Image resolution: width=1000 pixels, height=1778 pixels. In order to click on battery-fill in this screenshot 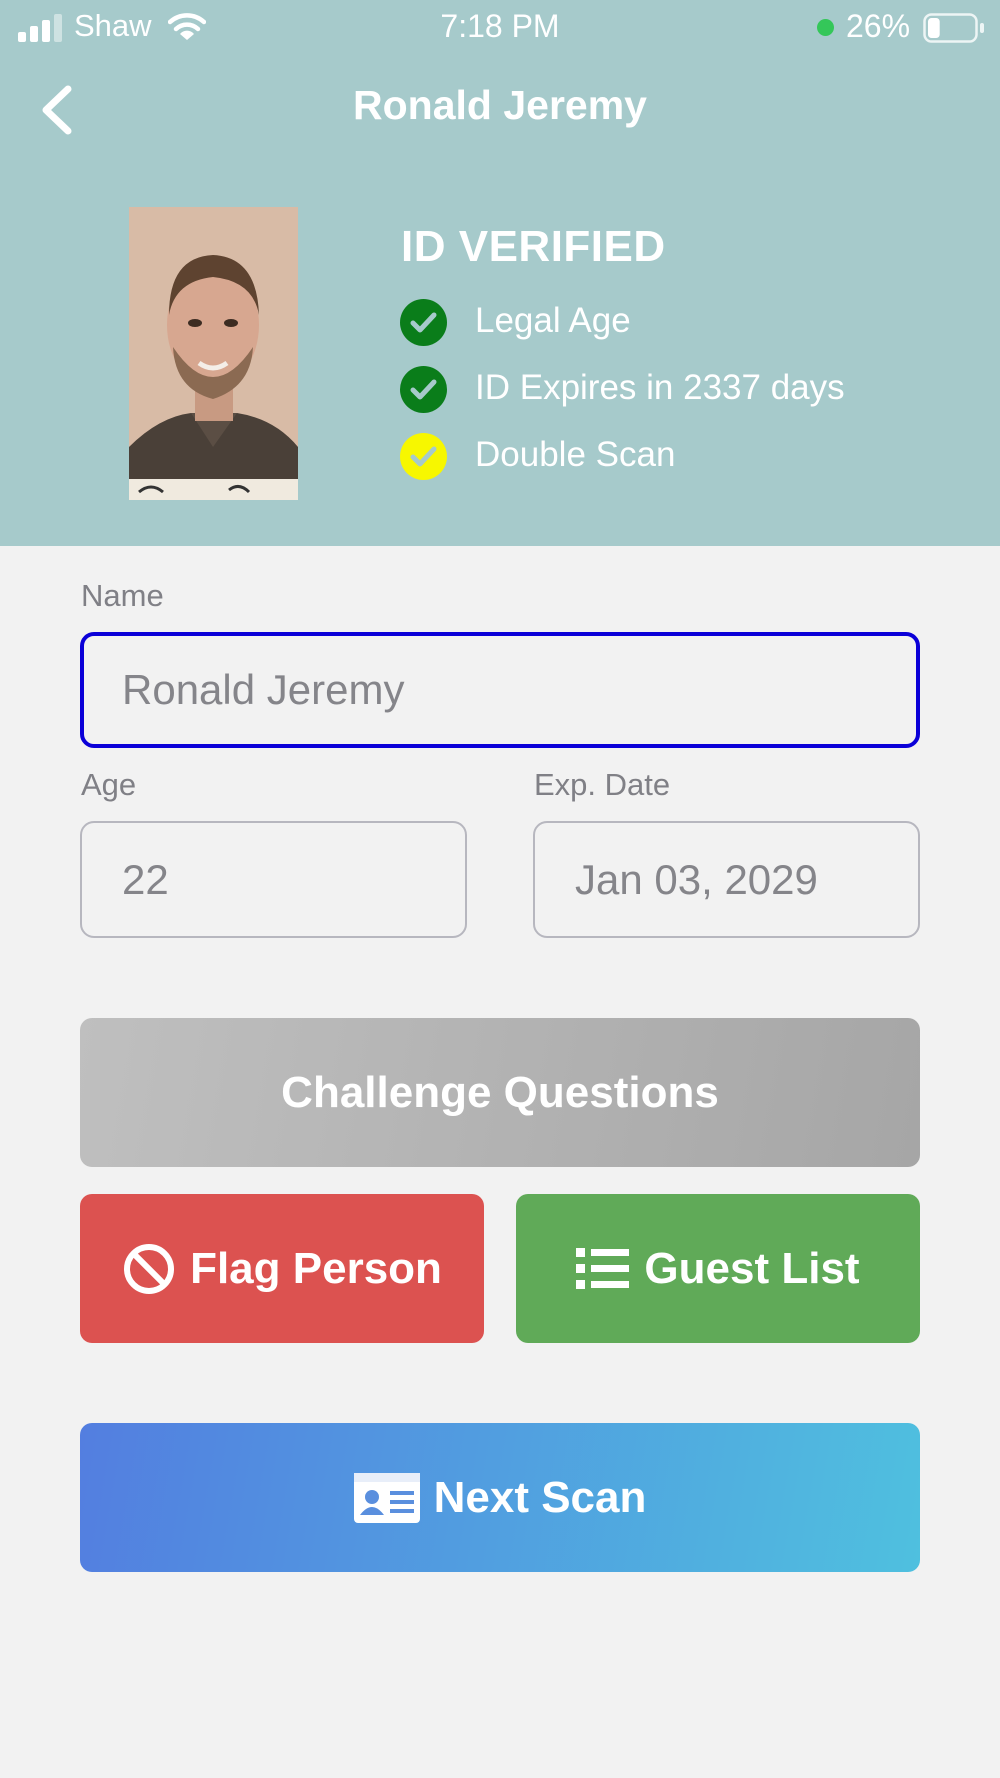, I will do `click(934, 28)`.